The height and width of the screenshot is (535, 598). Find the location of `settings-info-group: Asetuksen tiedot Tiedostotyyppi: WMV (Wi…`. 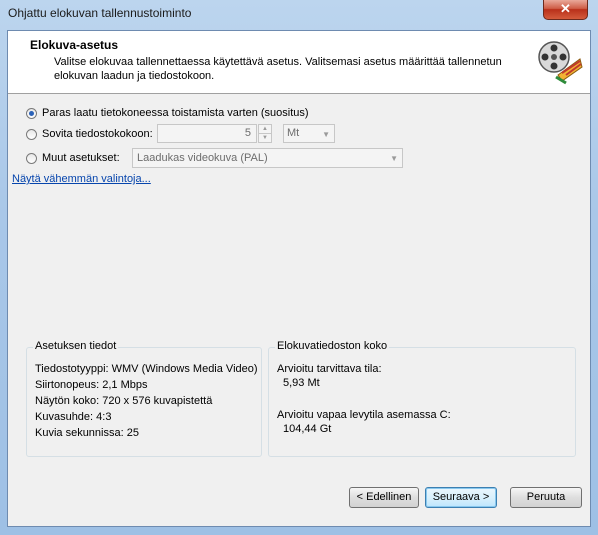

settings-info-group: Asetuksen tiedot Tiedostotyyppi: WMV (Wi… is located at coordinates (144, 398).